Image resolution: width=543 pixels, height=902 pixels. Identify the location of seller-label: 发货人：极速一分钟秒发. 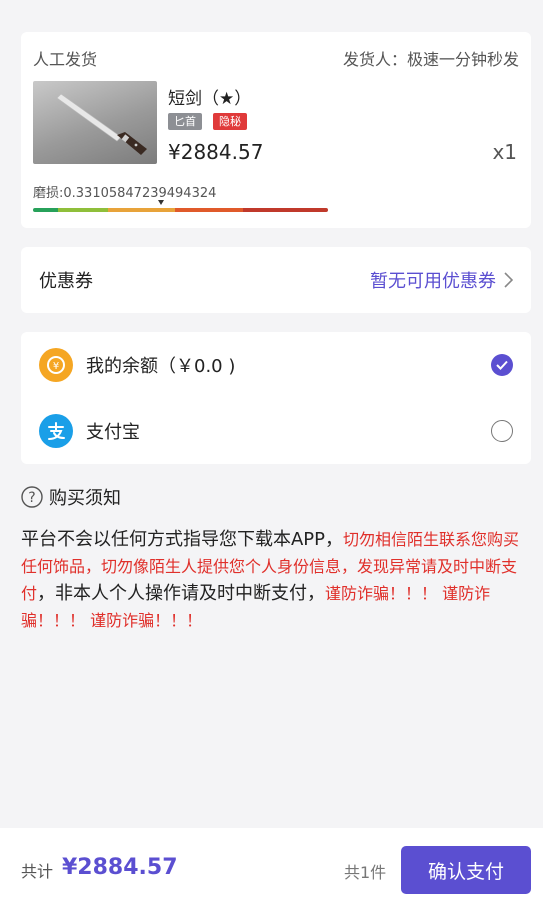
(430, 59).